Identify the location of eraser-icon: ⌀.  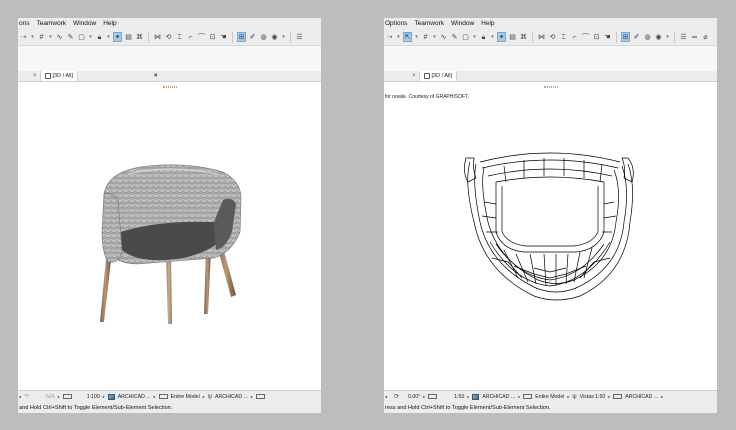
(705, 37).